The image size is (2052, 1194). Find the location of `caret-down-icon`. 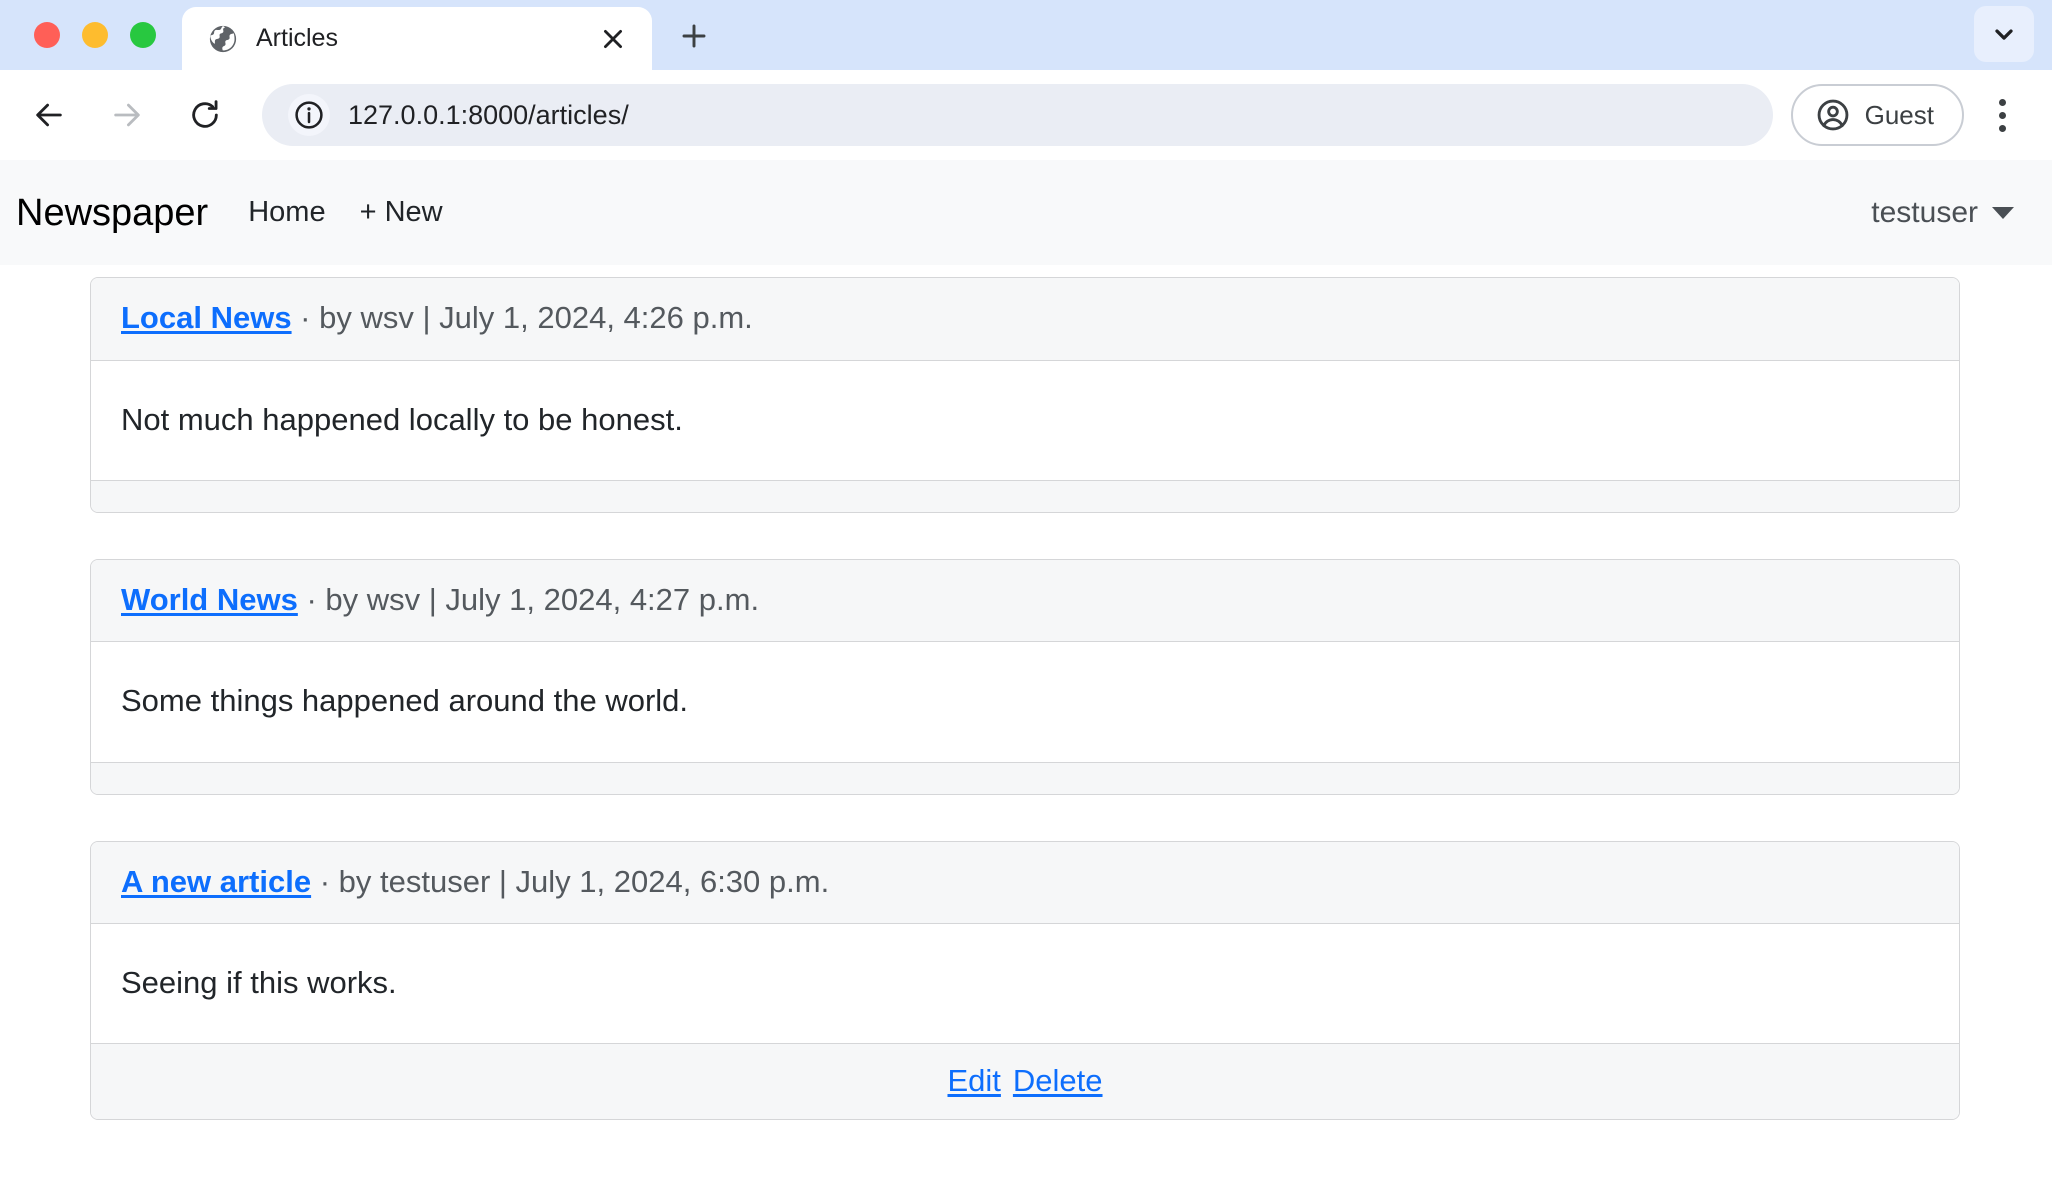

caret-down-icon is located at coordinates (2003, 212).